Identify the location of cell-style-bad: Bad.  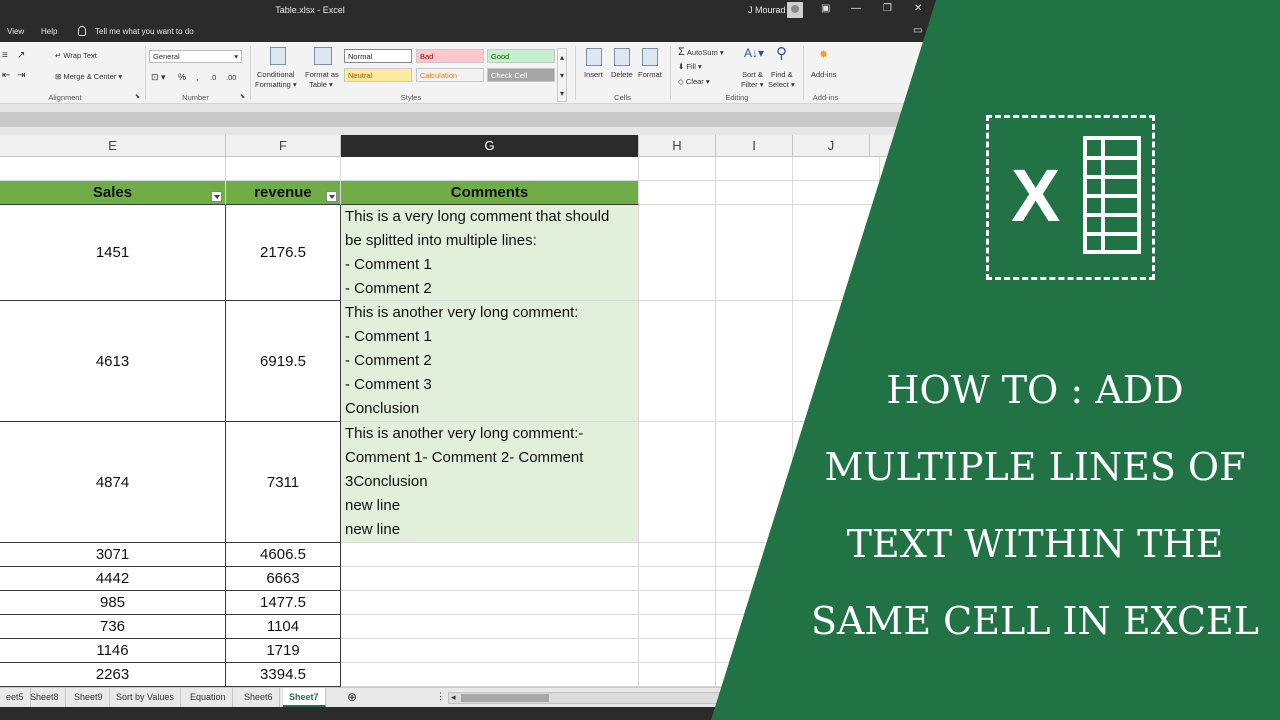
(450, 56).